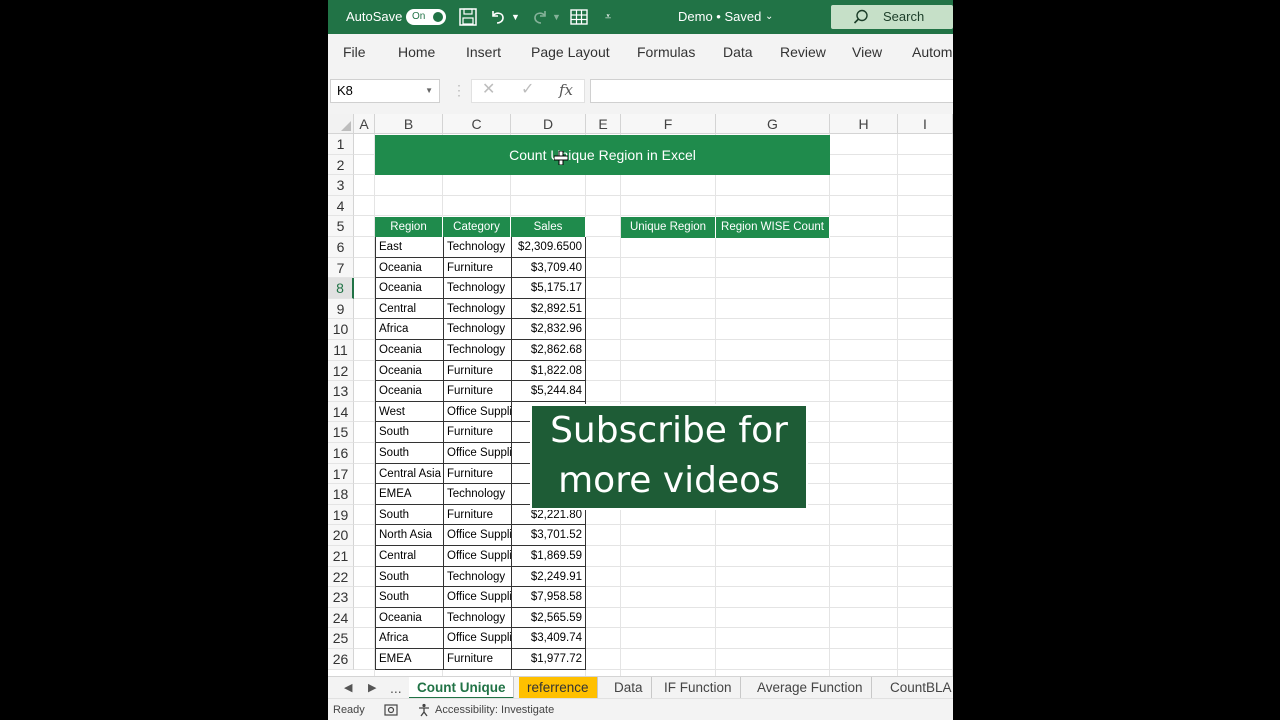  I want to click on redo-icon, so click(540, 17).